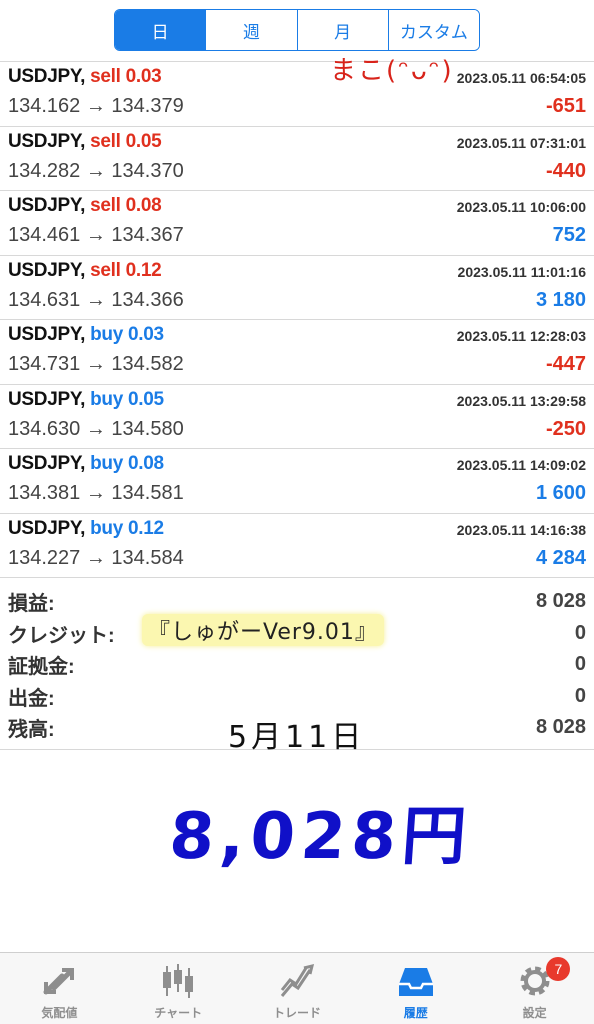 The image size is (594, 1024). I want to click on trade-profit: -250, so click(565, 428).